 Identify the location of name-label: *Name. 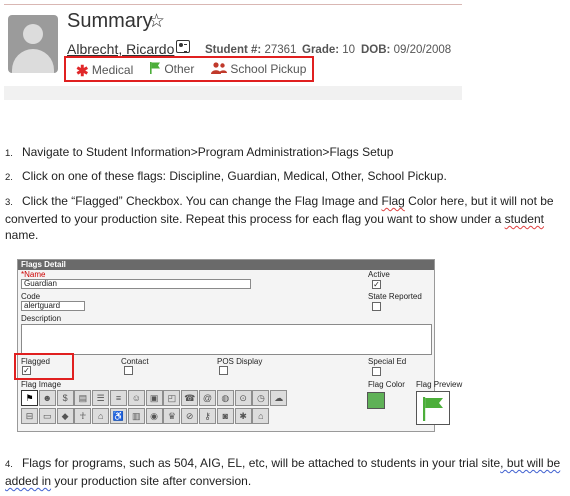
(33, 274).